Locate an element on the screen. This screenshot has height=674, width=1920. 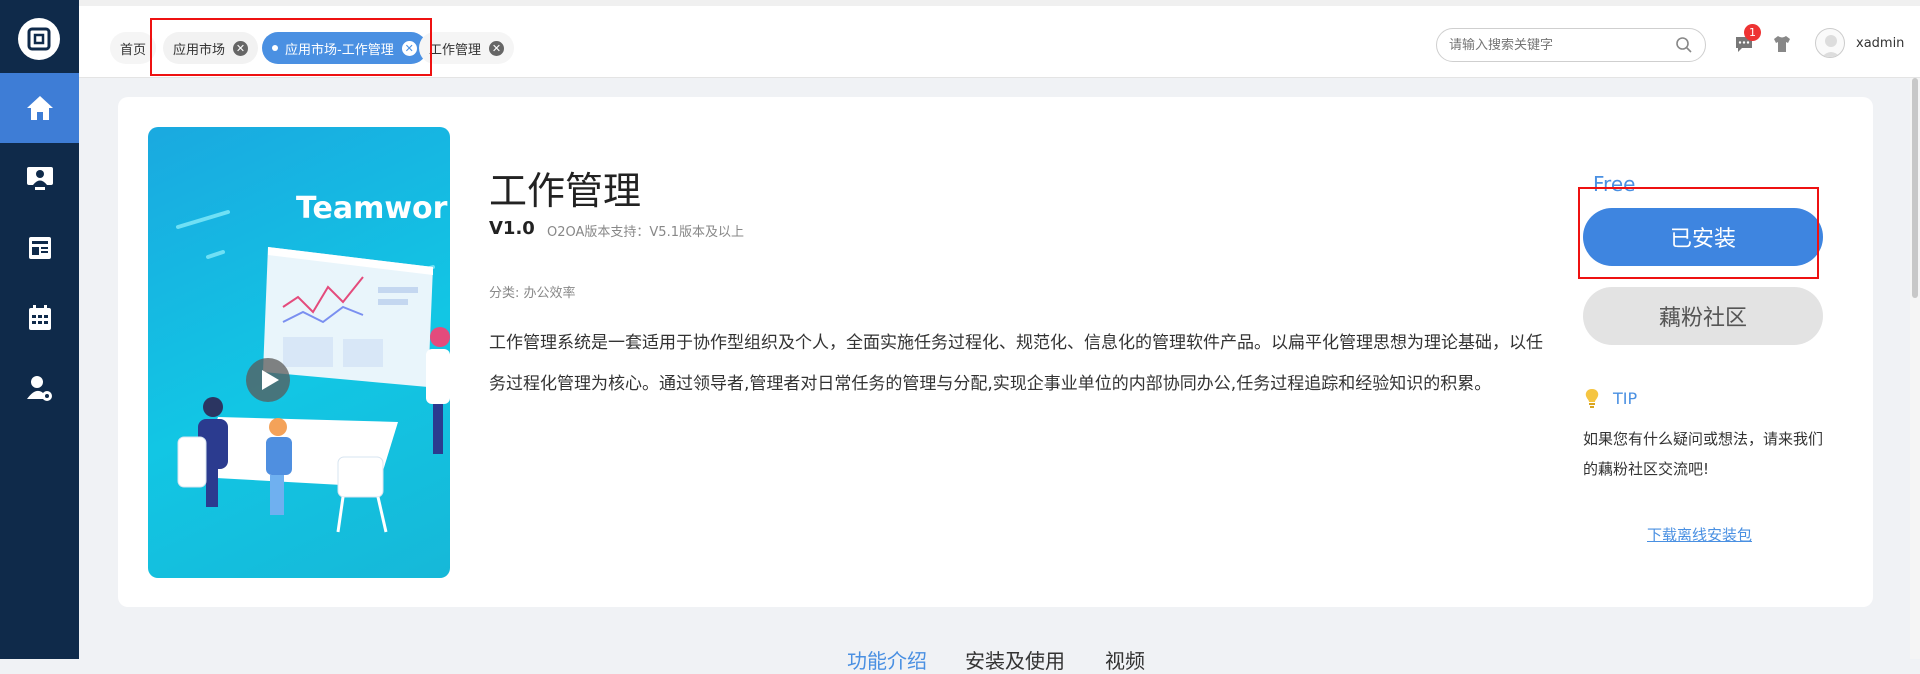
logo-icon is located at coordinates (39, 39).